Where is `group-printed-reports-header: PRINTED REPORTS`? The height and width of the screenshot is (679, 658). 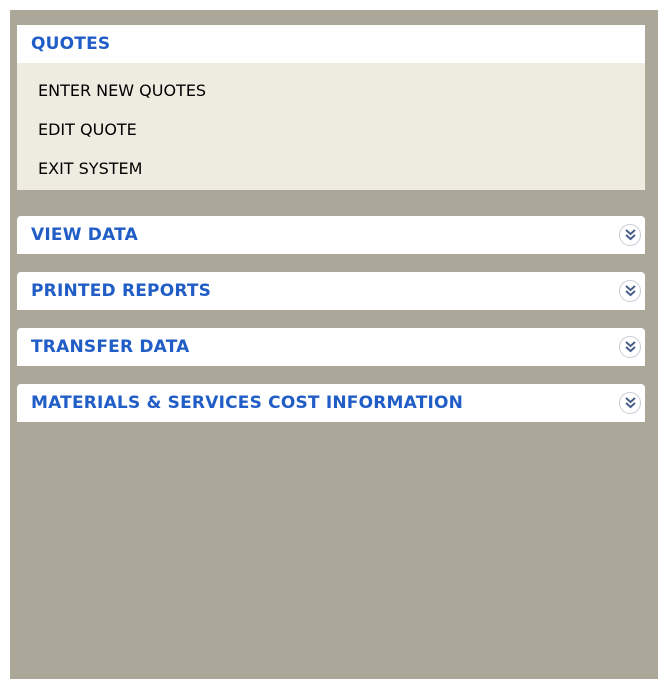 group-printed-reports-header: PRINTED REPORTS is located at coordinates (331, 291).